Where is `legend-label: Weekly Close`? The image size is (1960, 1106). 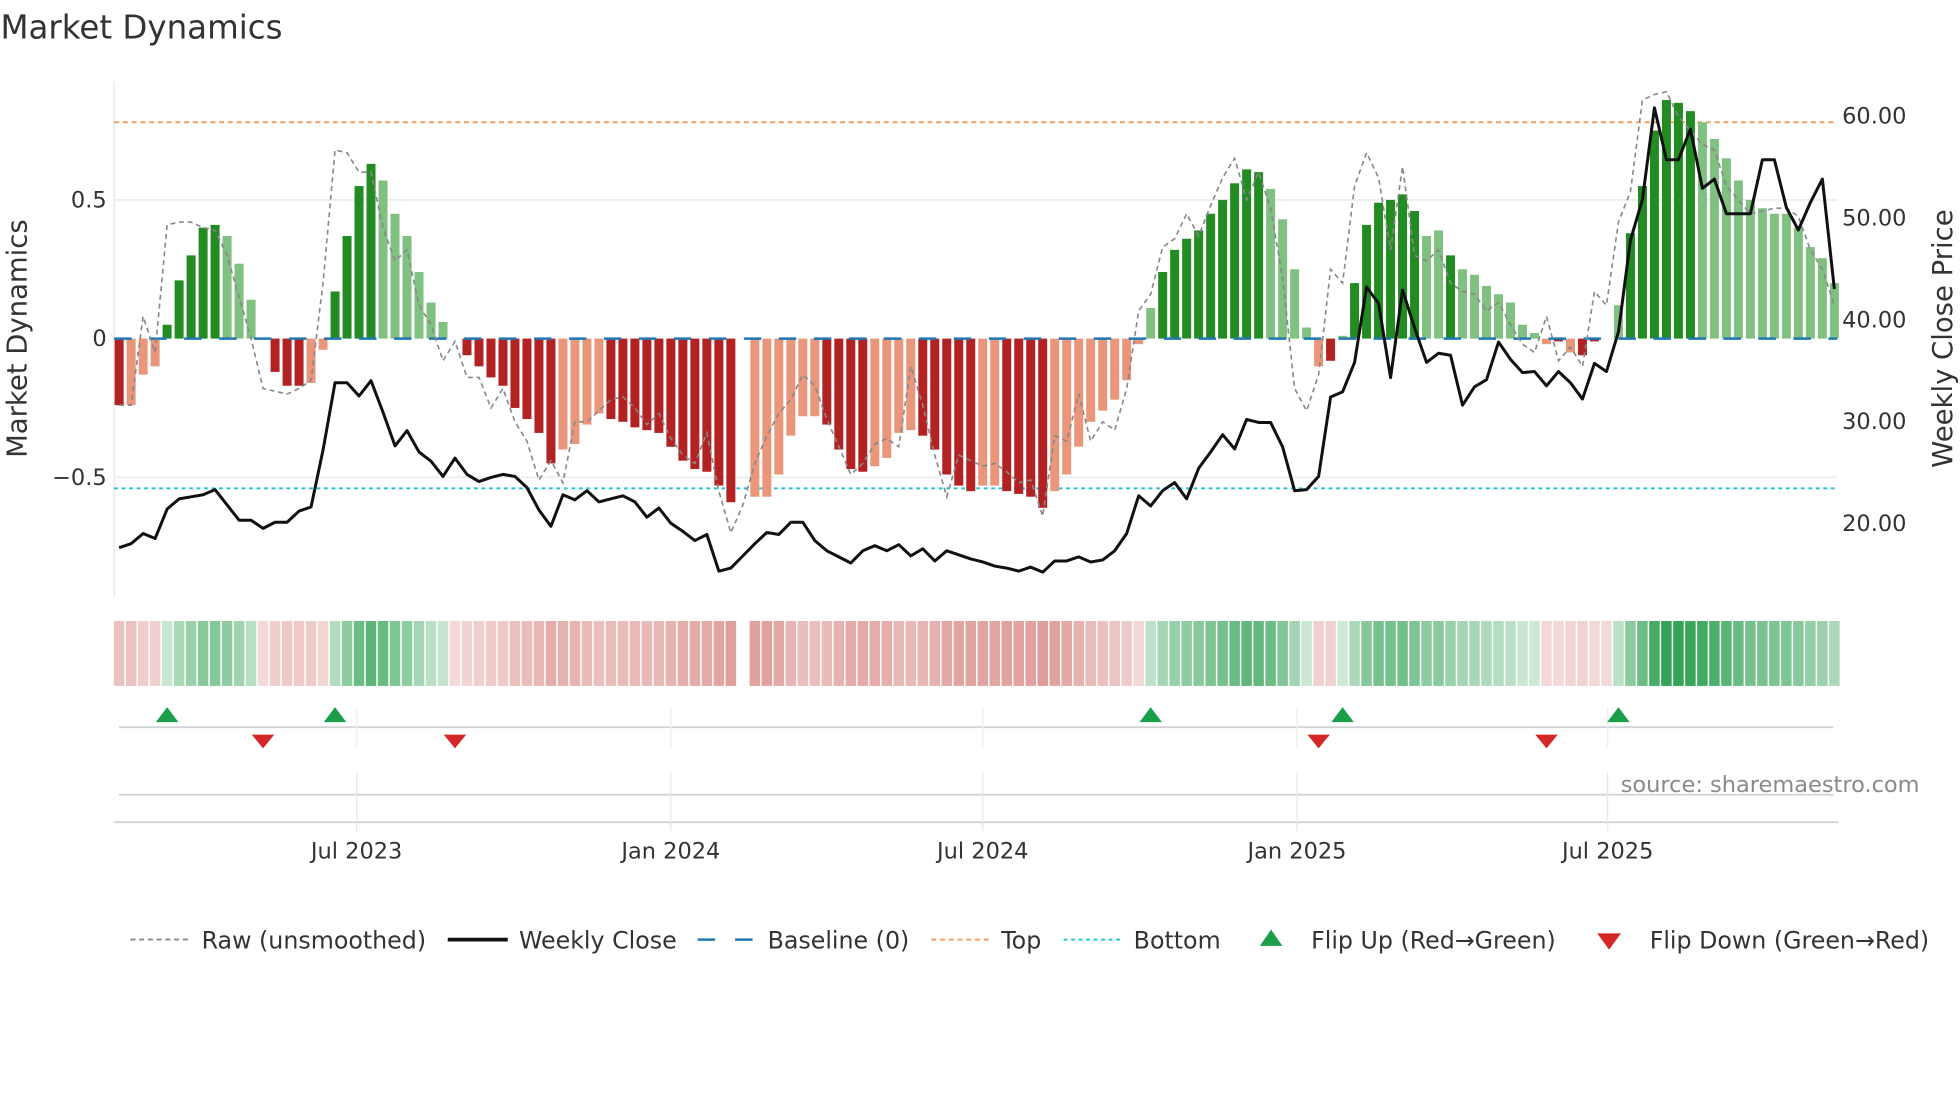 legend-label: Weekly Close is located at coordinates (598, 940).